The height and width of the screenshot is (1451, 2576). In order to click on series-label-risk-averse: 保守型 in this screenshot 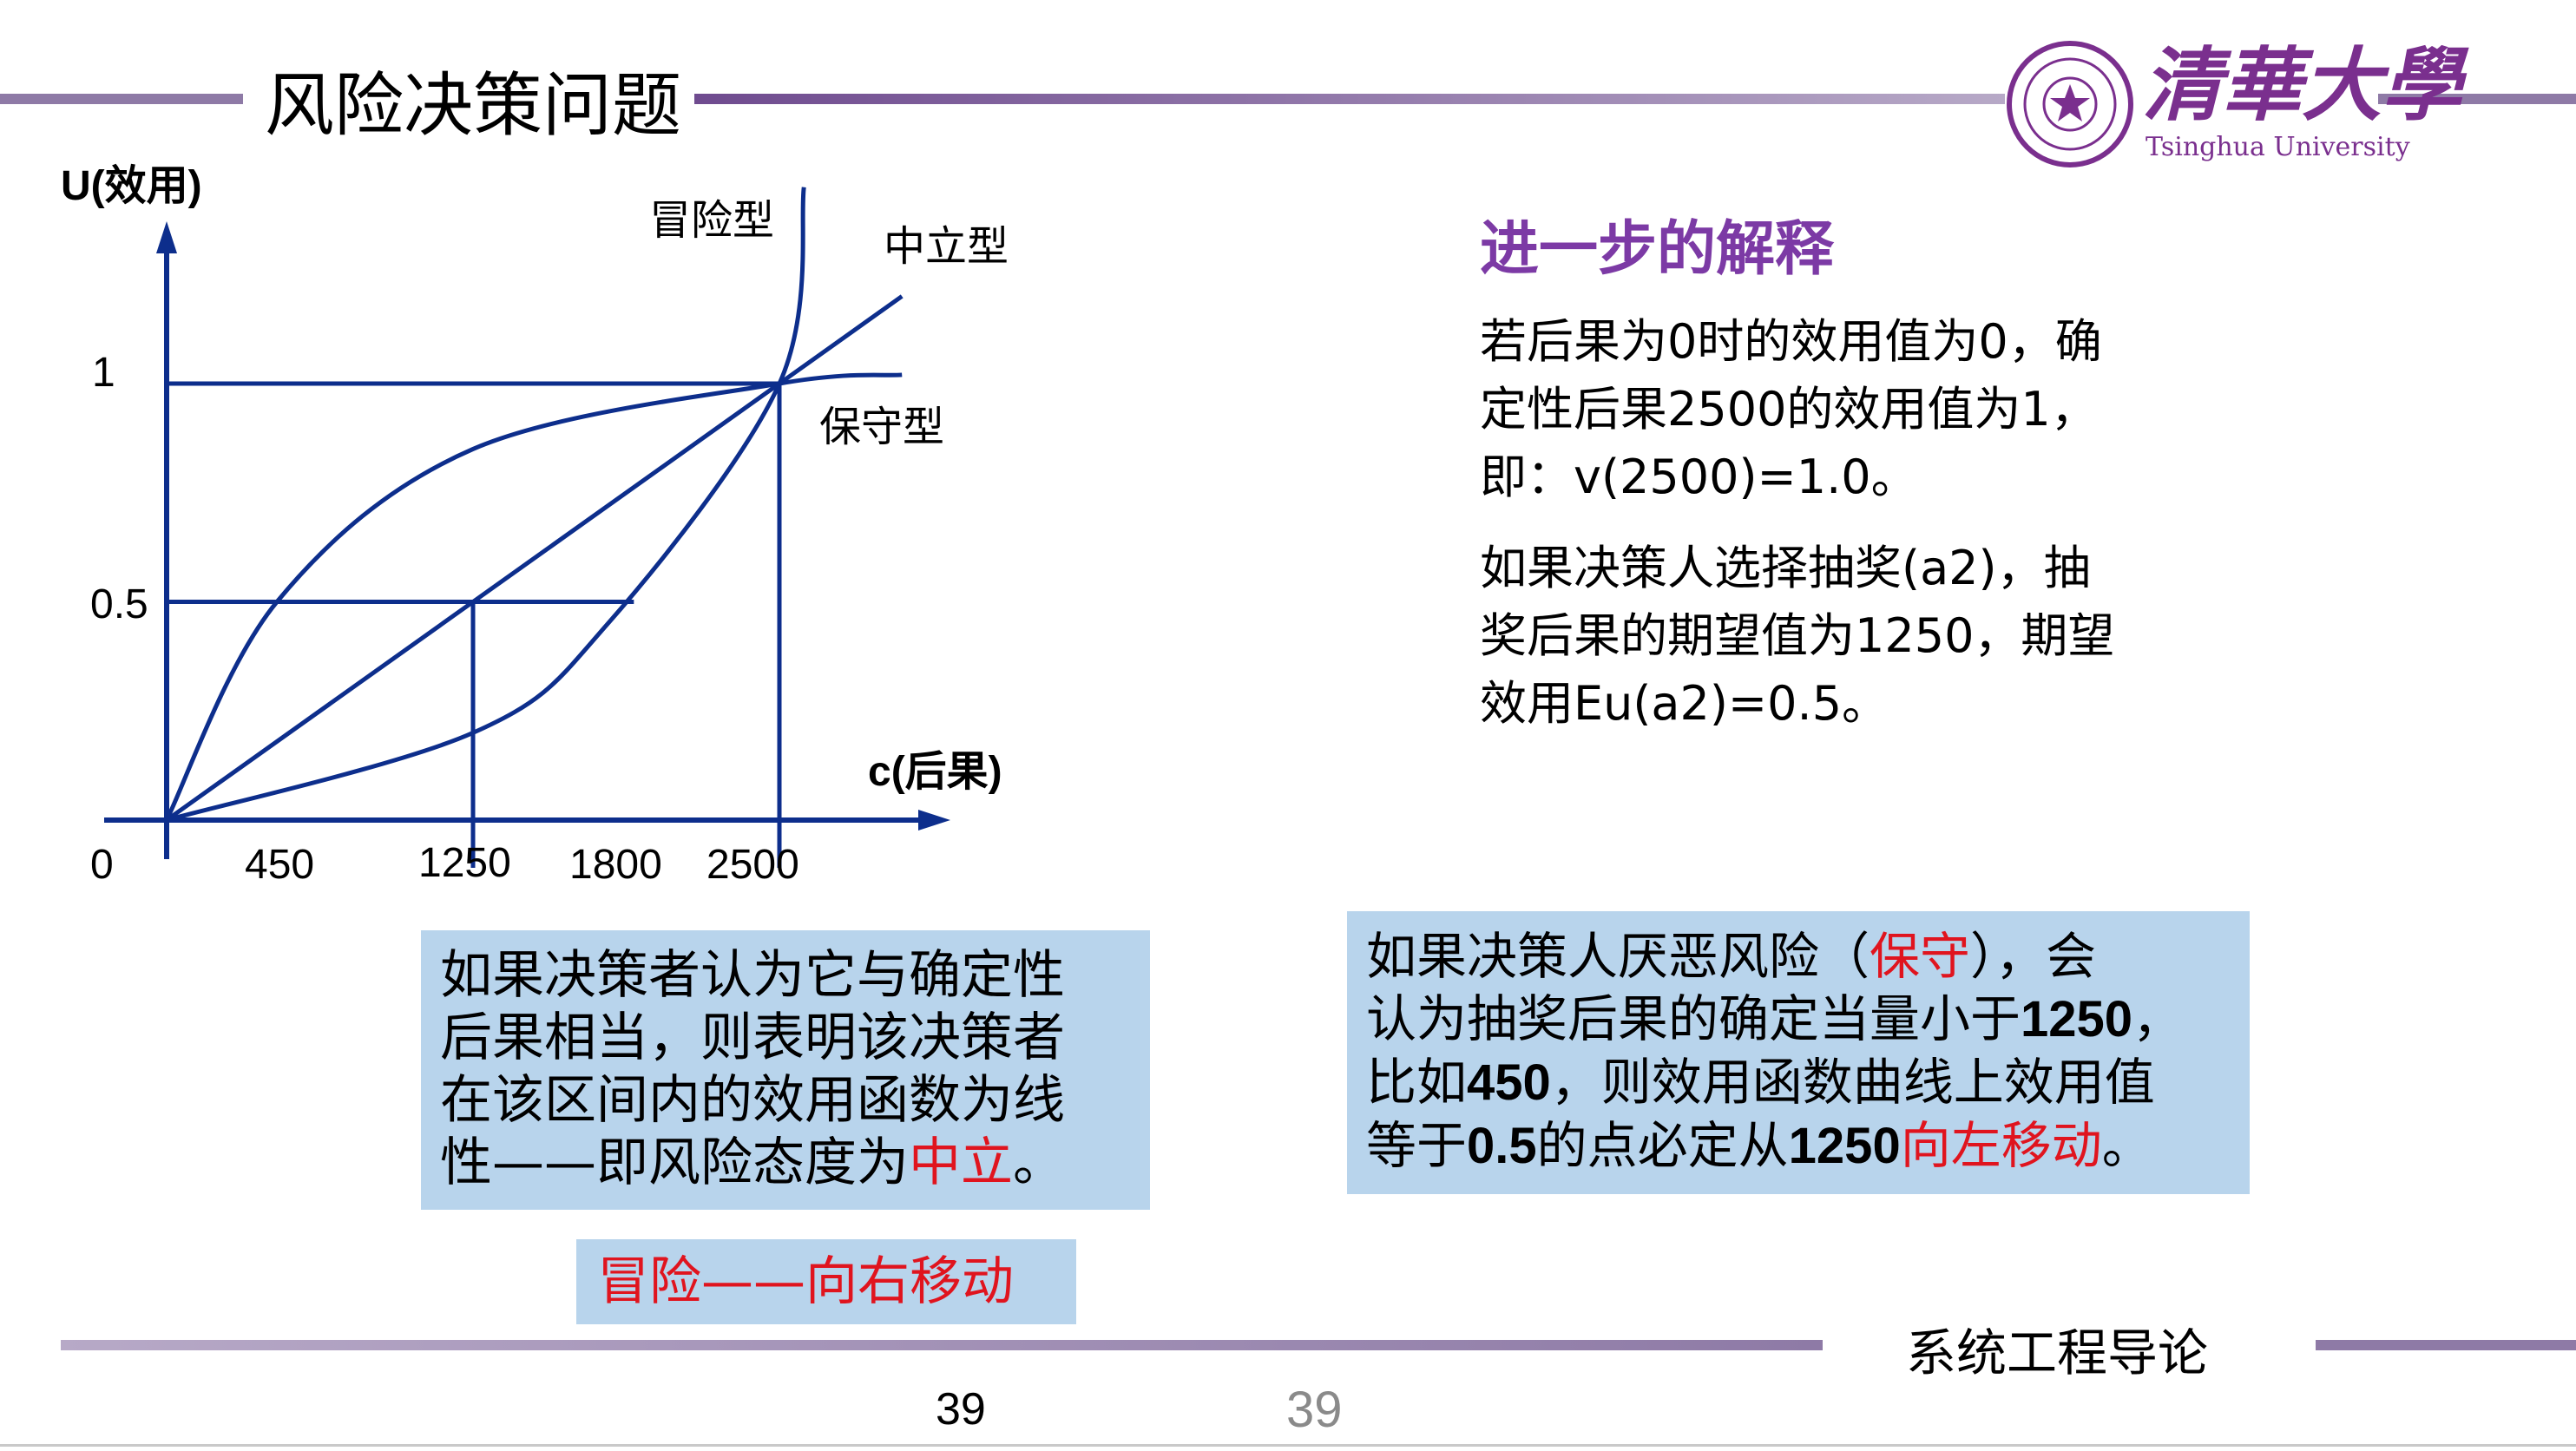, I will do `click(882, 427)`.